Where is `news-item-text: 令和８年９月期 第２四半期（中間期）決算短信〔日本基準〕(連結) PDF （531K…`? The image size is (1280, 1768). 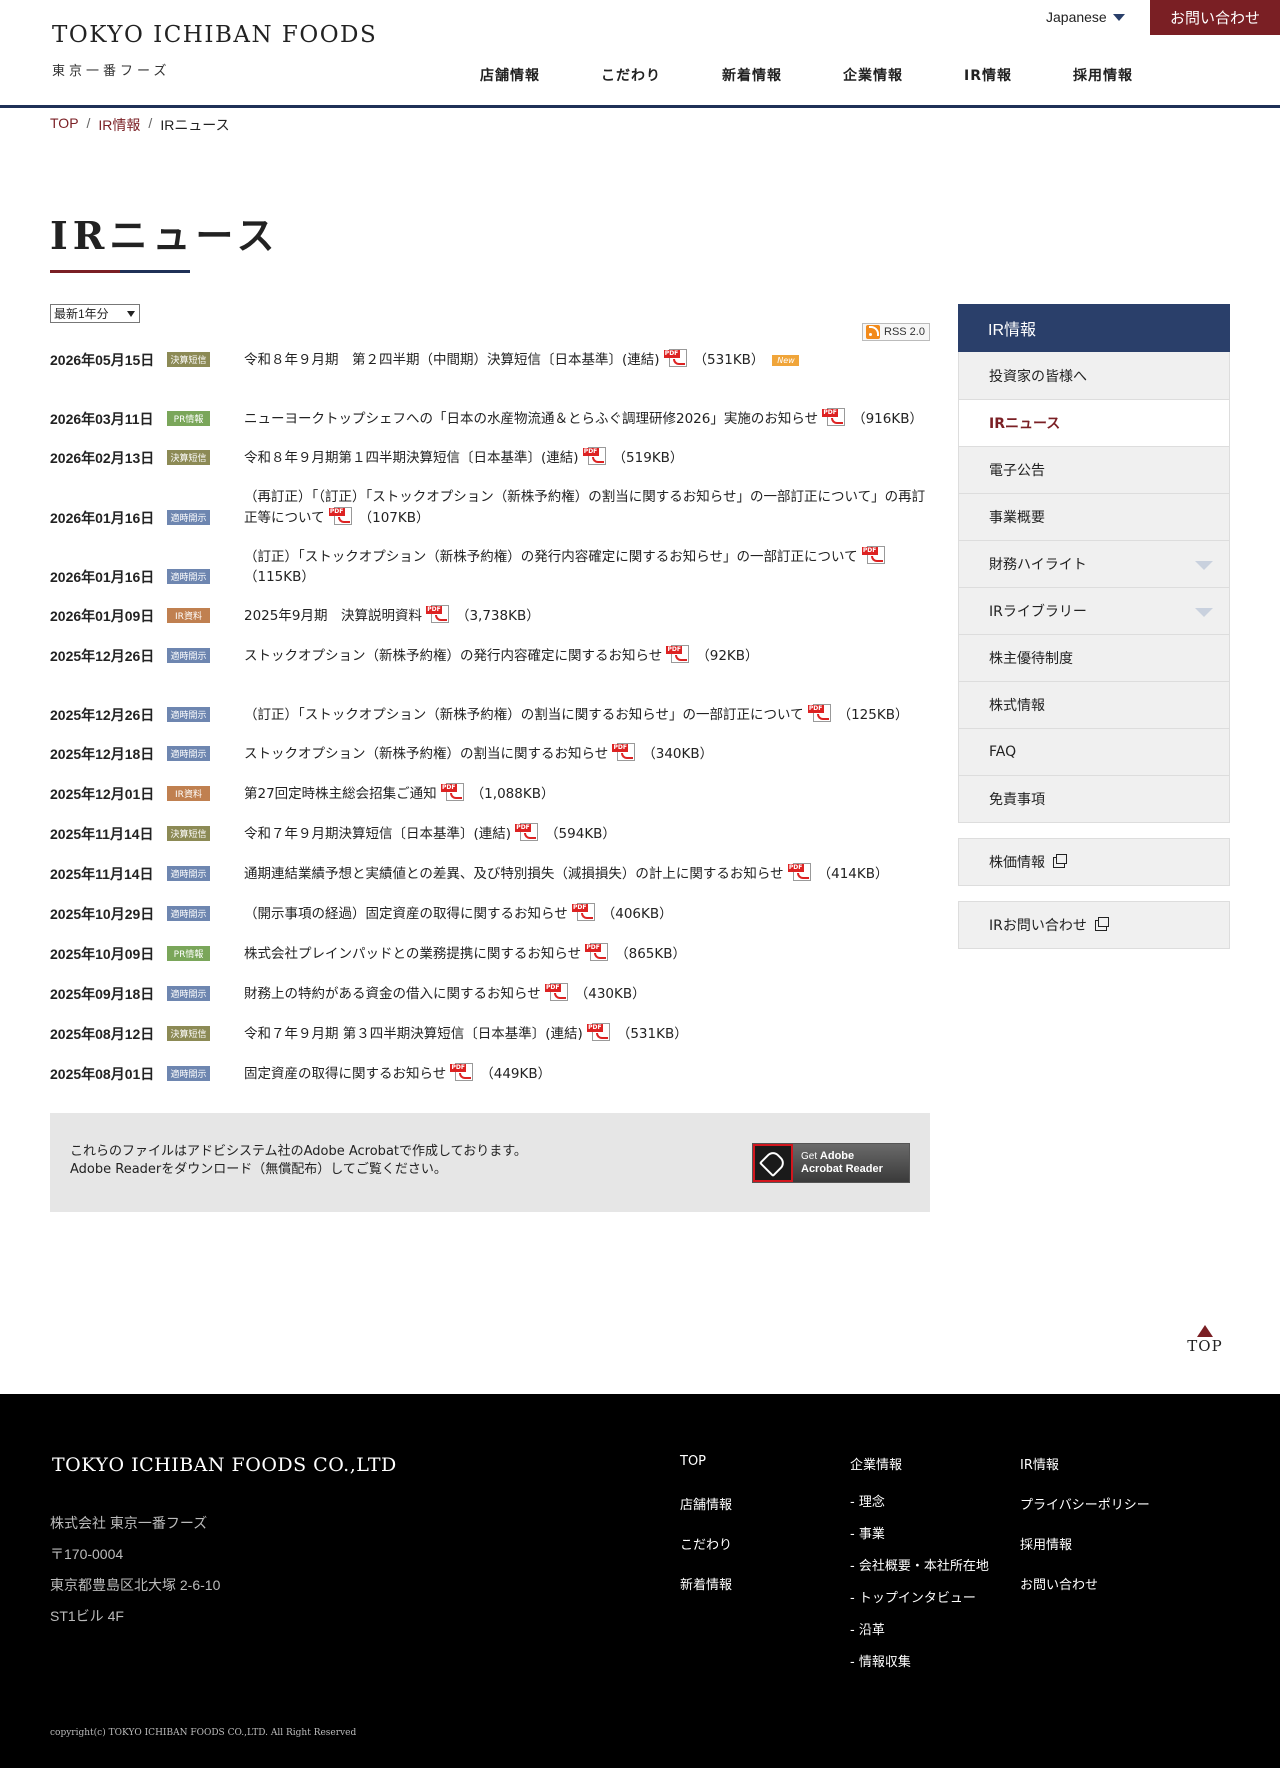
news-item-text: 令和８年９月期 第２四半期（中間期）決算短信〔日本基準〕(連結) PDF （531K… is located at coordinates (589, 359).